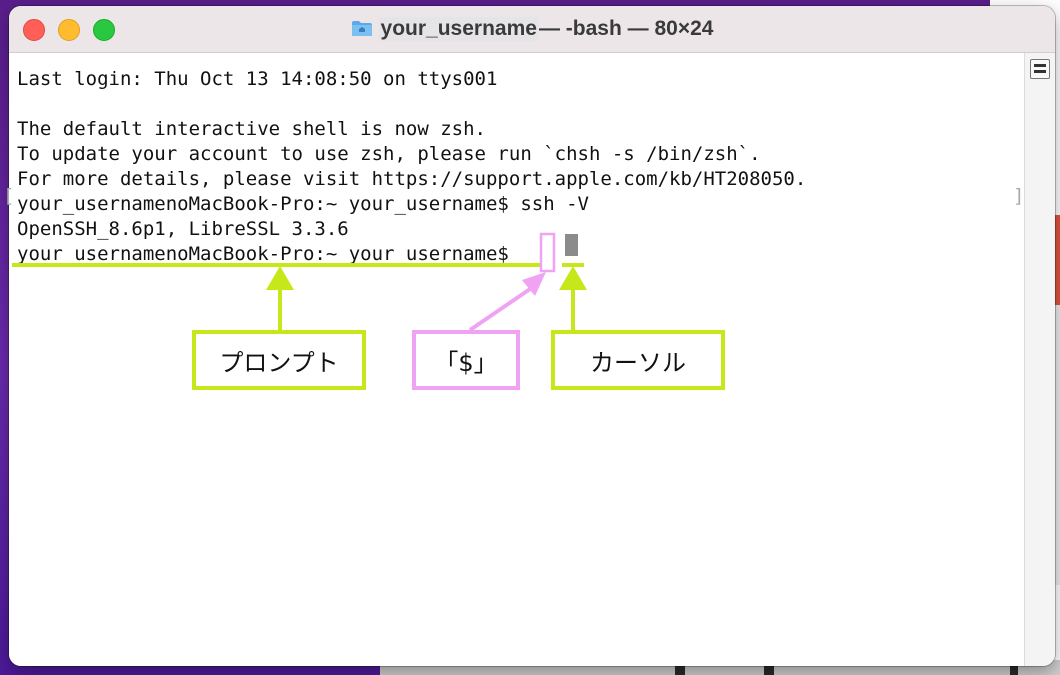 This screenshot has height=675, width=1060. I want to click on selection-bracket-right: ], so click(1019, 196).